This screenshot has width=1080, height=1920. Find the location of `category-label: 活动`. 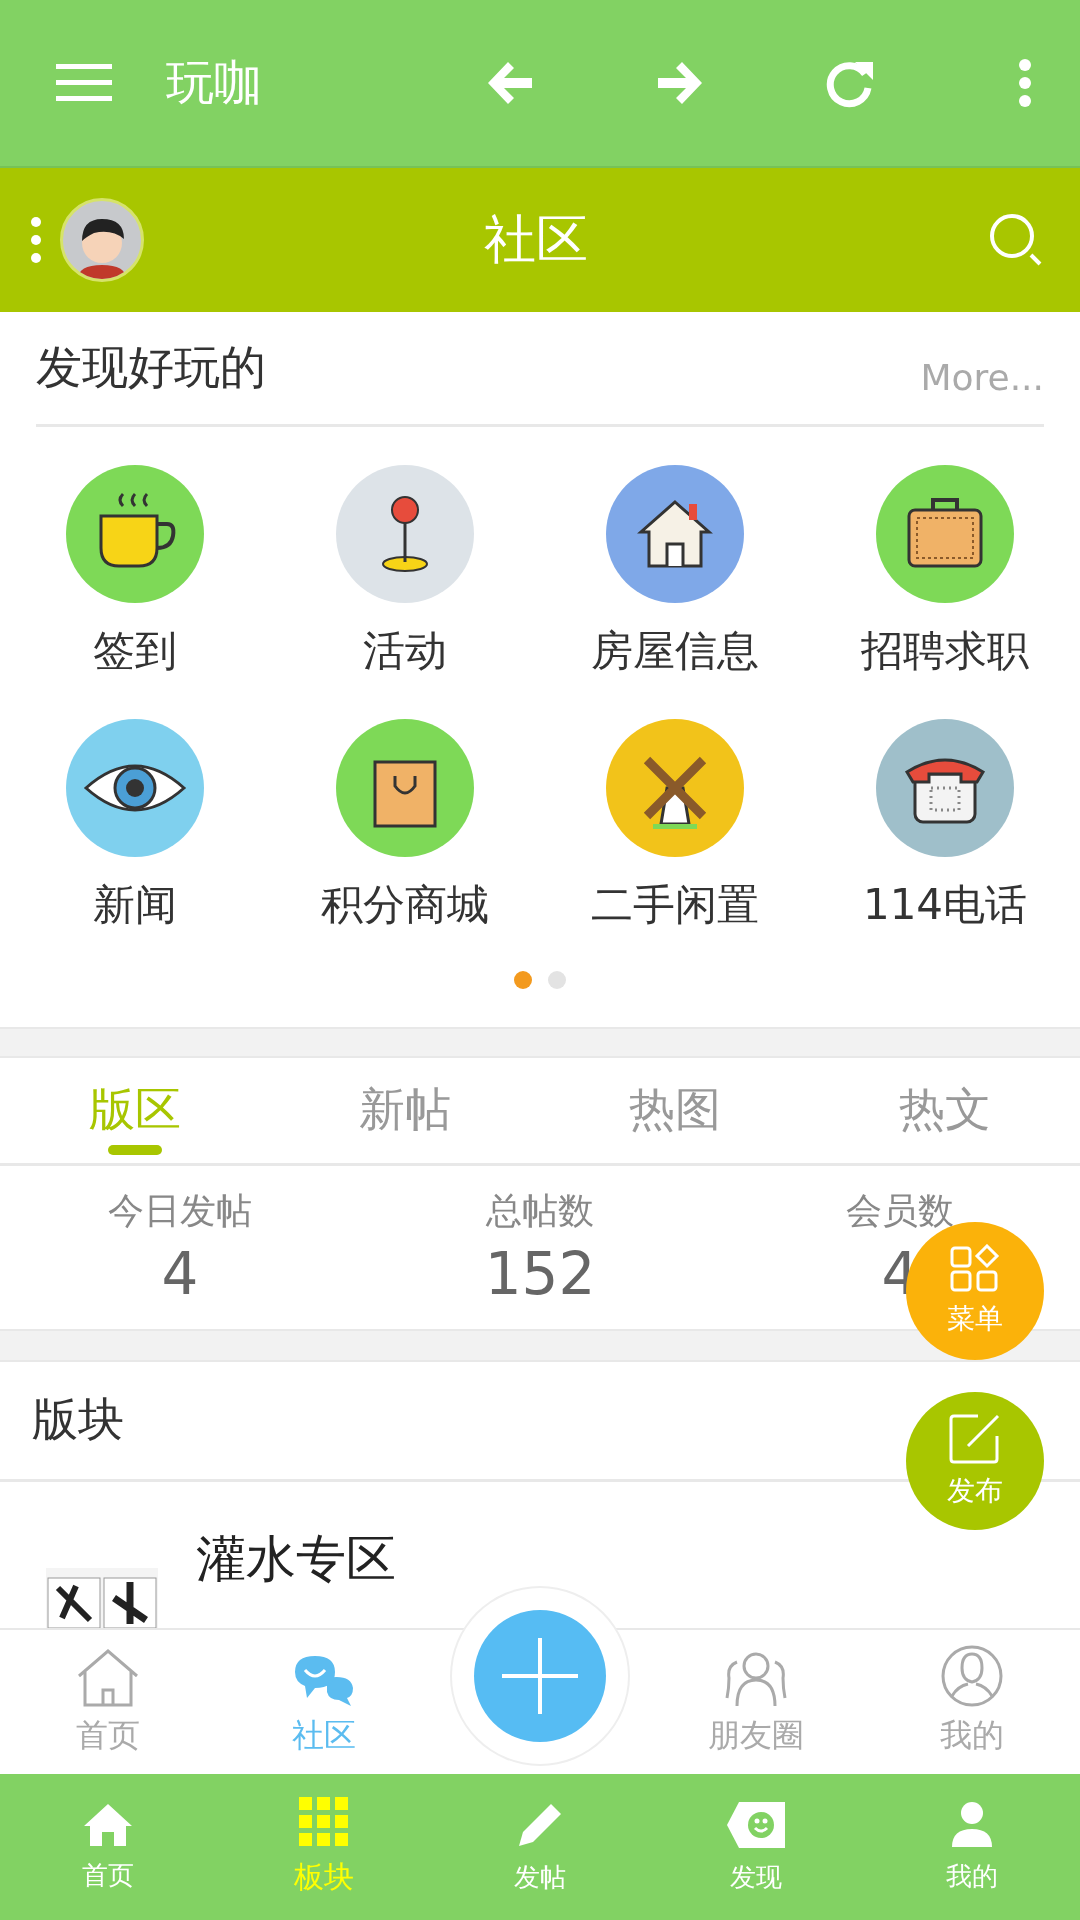

category-label: 活动 is located at coordinates (405, 651).